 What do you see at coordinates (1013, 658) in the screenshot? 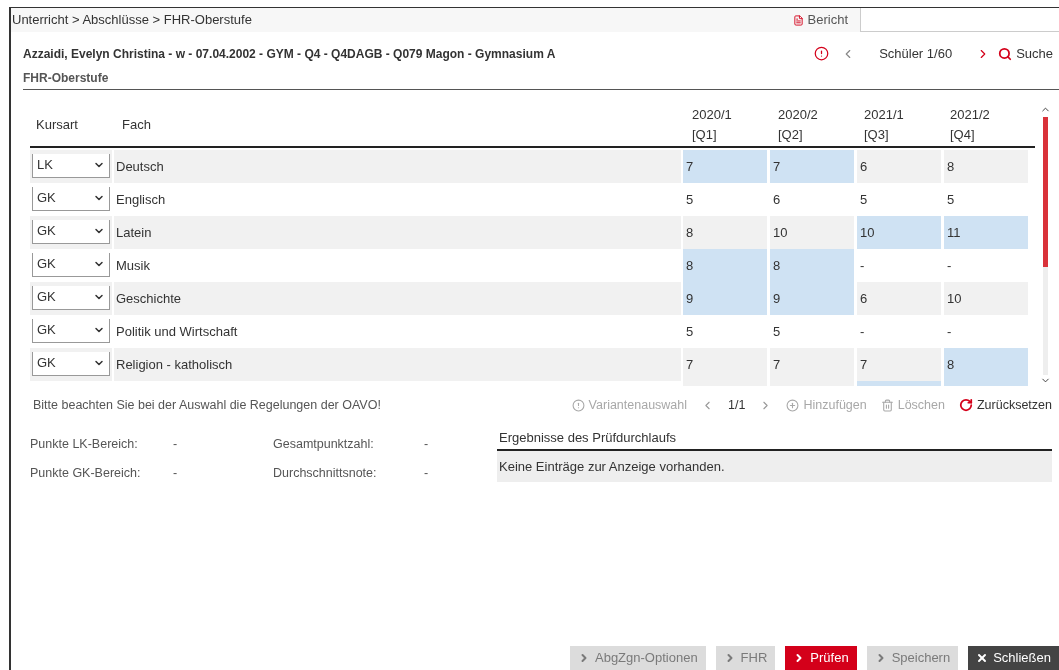
I see `close-button: Schließen` at bounding box center [1013, 658].